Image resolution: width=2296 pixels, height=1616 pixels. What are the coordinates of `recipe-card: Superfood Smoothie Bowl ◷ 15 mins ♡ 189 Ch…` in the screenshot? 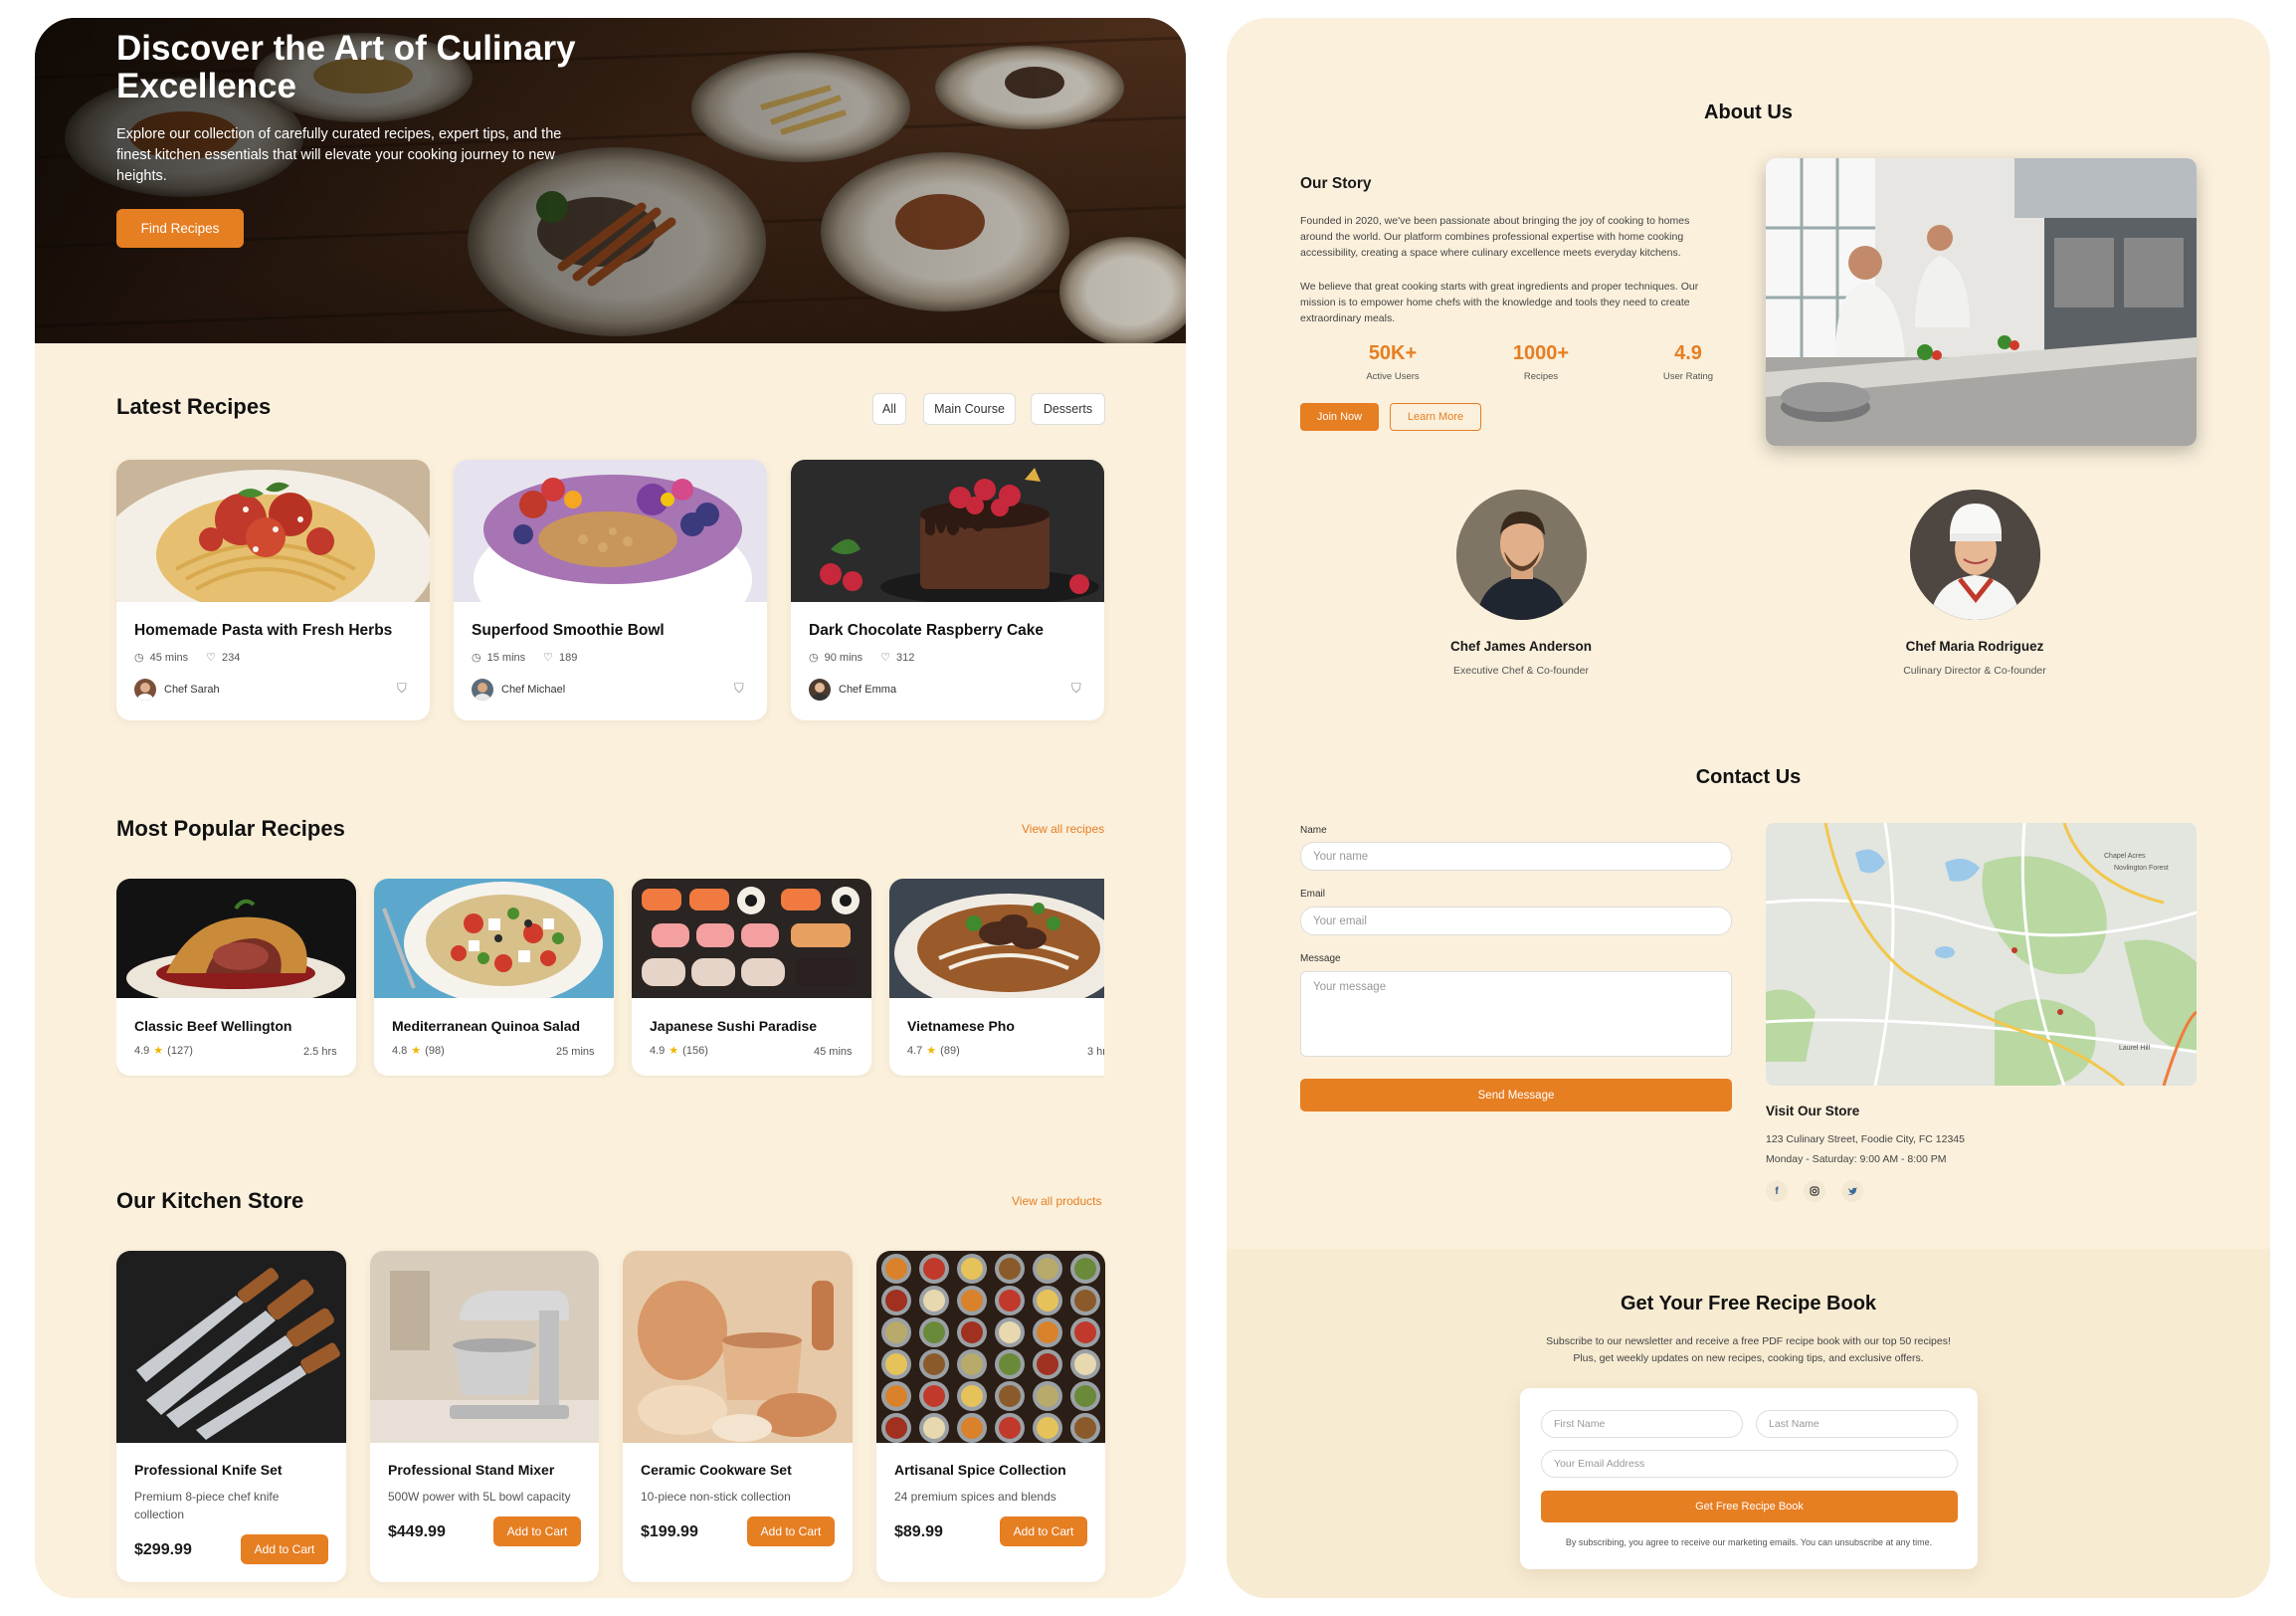 It's located at (610, 590).